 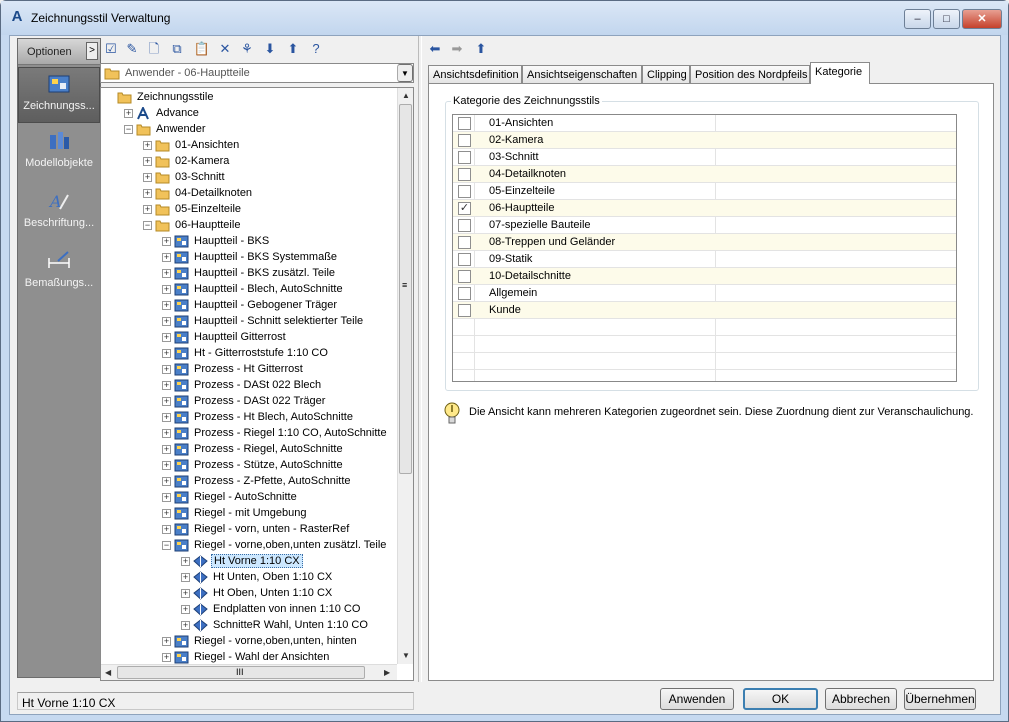 I want to click on tree-item: + Hauptteil - BKS Systemmaße, so click(x=250, y=257).